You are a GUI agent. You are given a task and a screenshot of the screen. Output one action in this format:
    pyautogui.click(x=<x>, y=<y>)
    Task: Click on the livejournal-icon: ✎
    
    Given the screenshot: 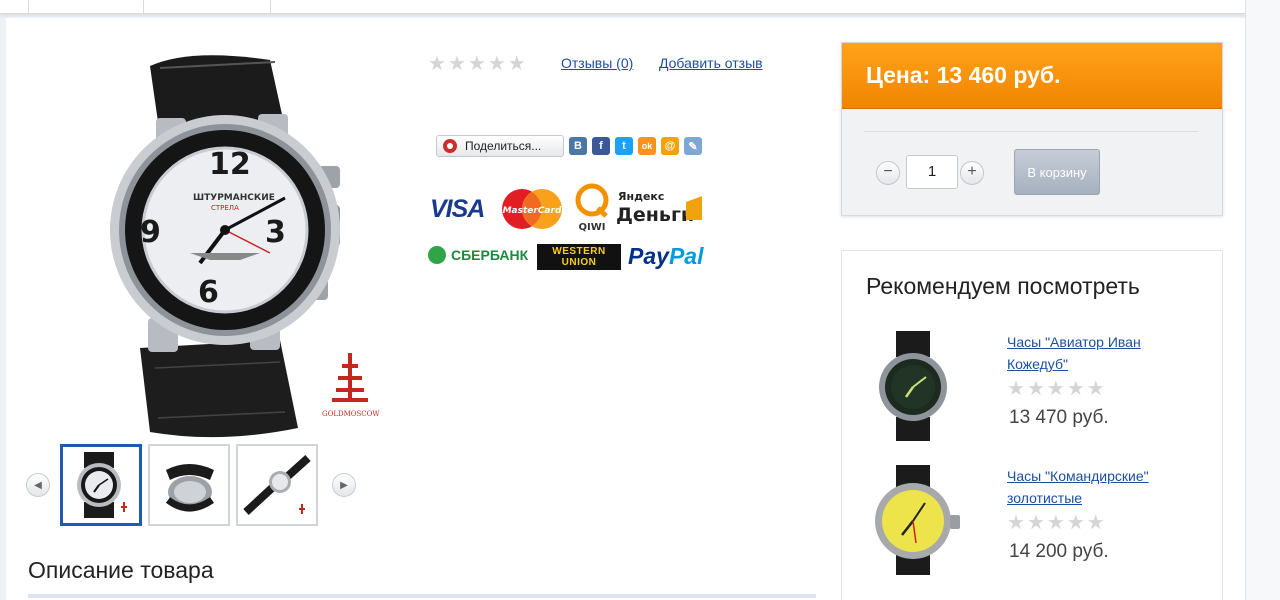 What is the action you would take?
    pyautogui.click(x=693, y=146)
    